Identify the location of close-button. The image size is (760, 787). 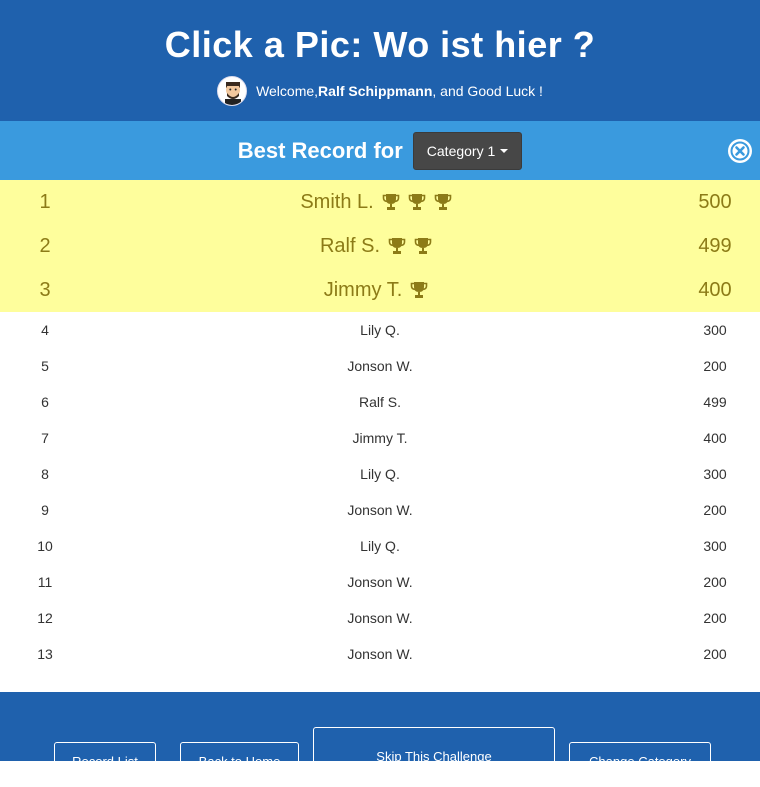
(740, 151).